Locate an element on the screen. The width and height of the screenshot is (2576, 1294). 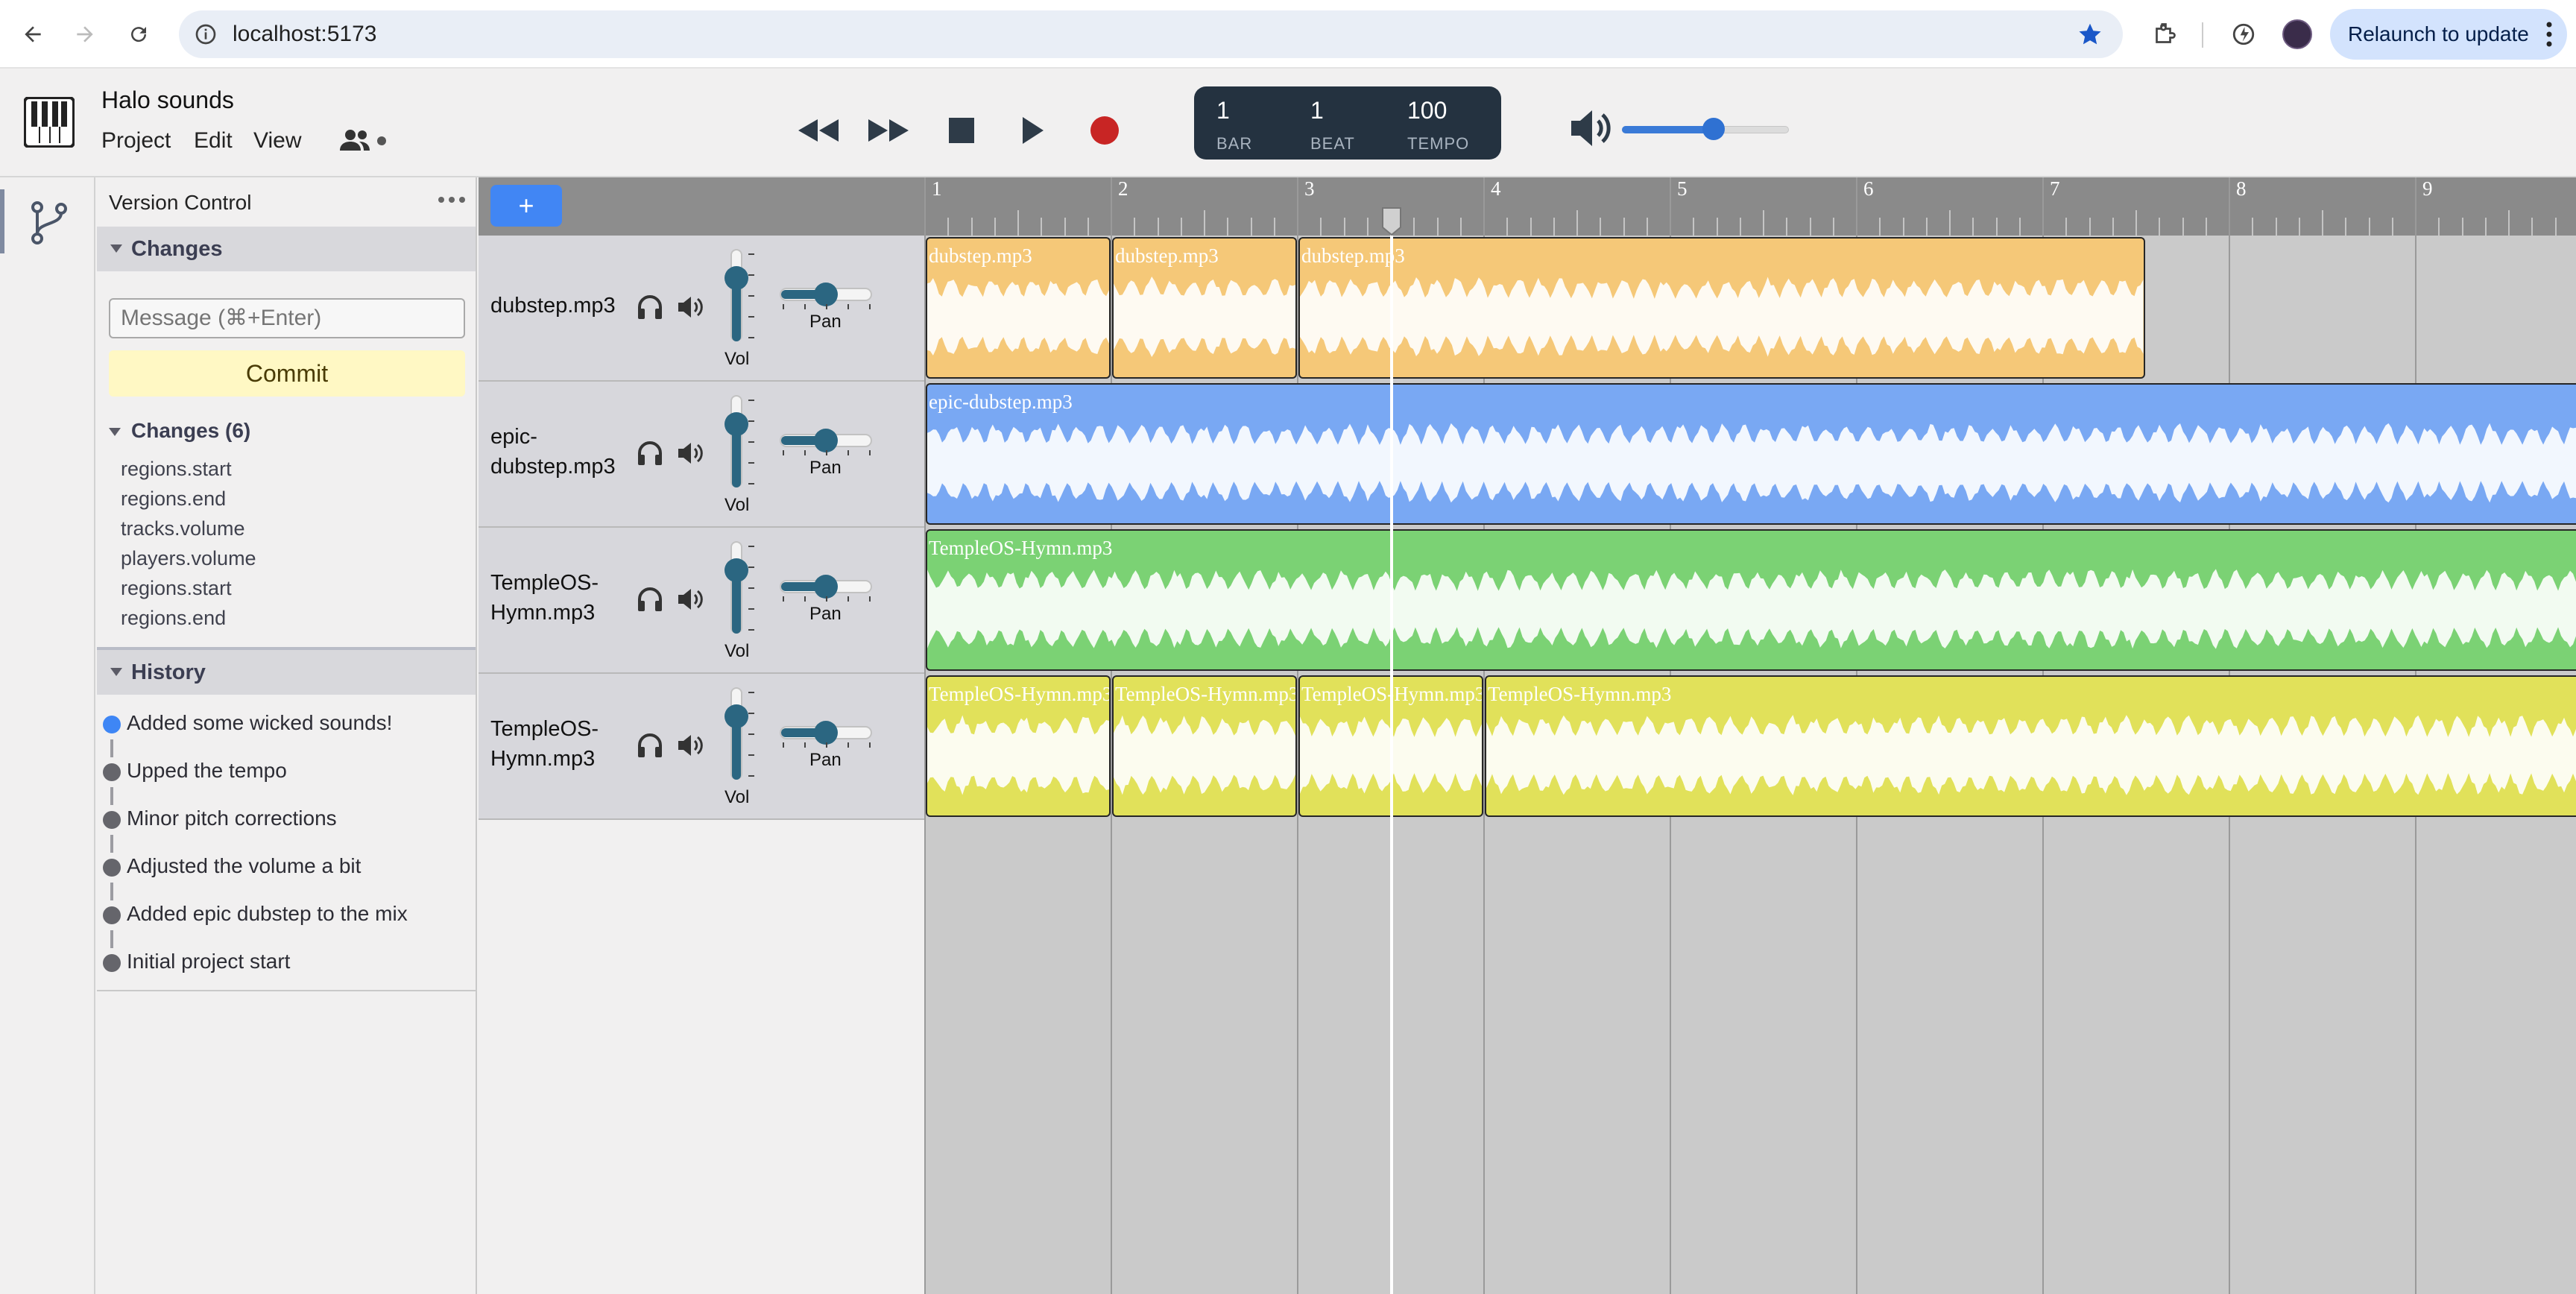
menu-edit: Edit is located at coordinates (214, 141).